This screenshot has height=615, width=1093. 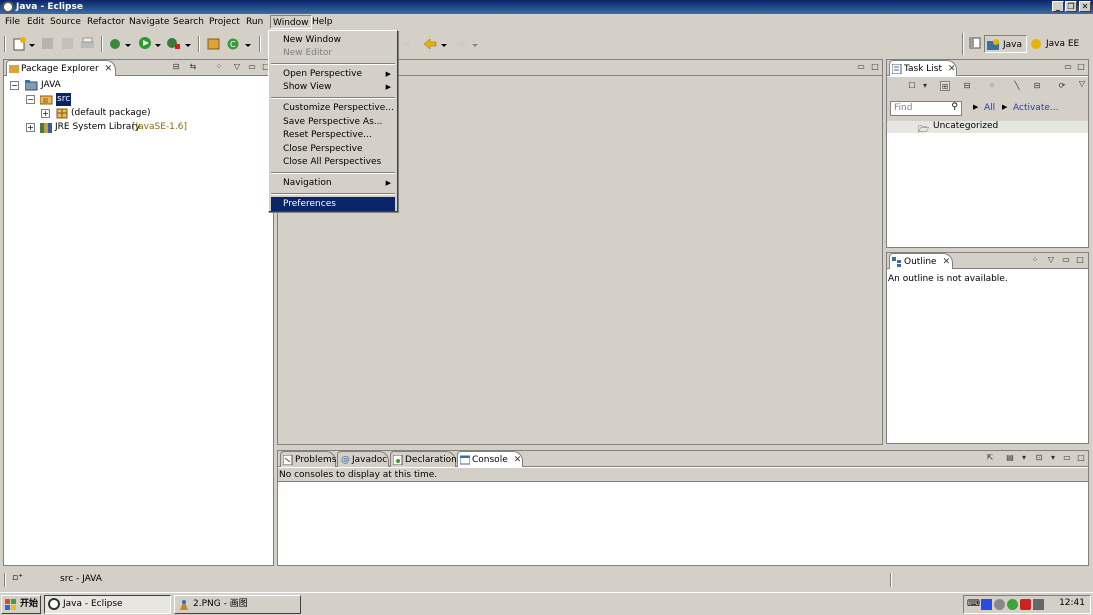 I want to click on fast-view-icon: ▫⁺, so click(x=17, y=578).